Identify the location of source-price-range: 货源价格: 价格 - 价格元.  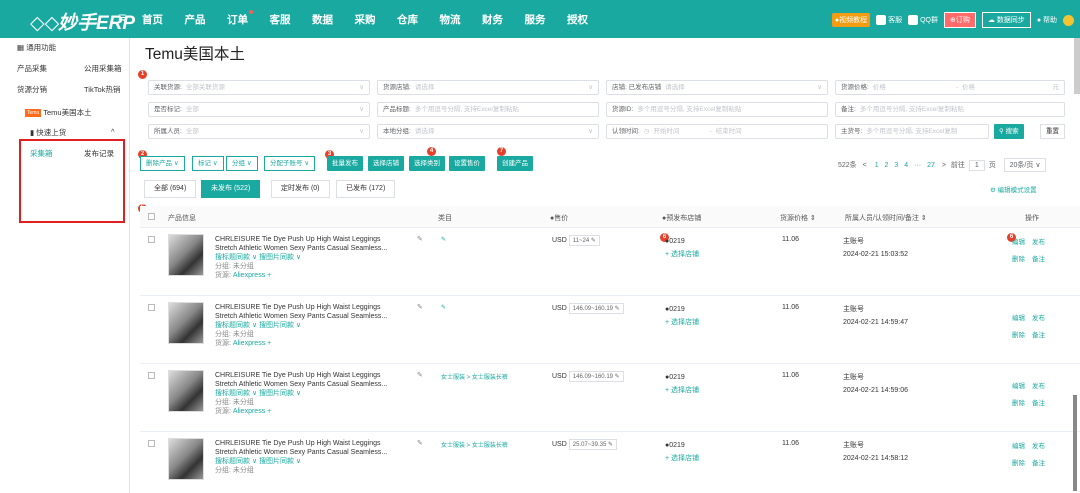
(950, 87).